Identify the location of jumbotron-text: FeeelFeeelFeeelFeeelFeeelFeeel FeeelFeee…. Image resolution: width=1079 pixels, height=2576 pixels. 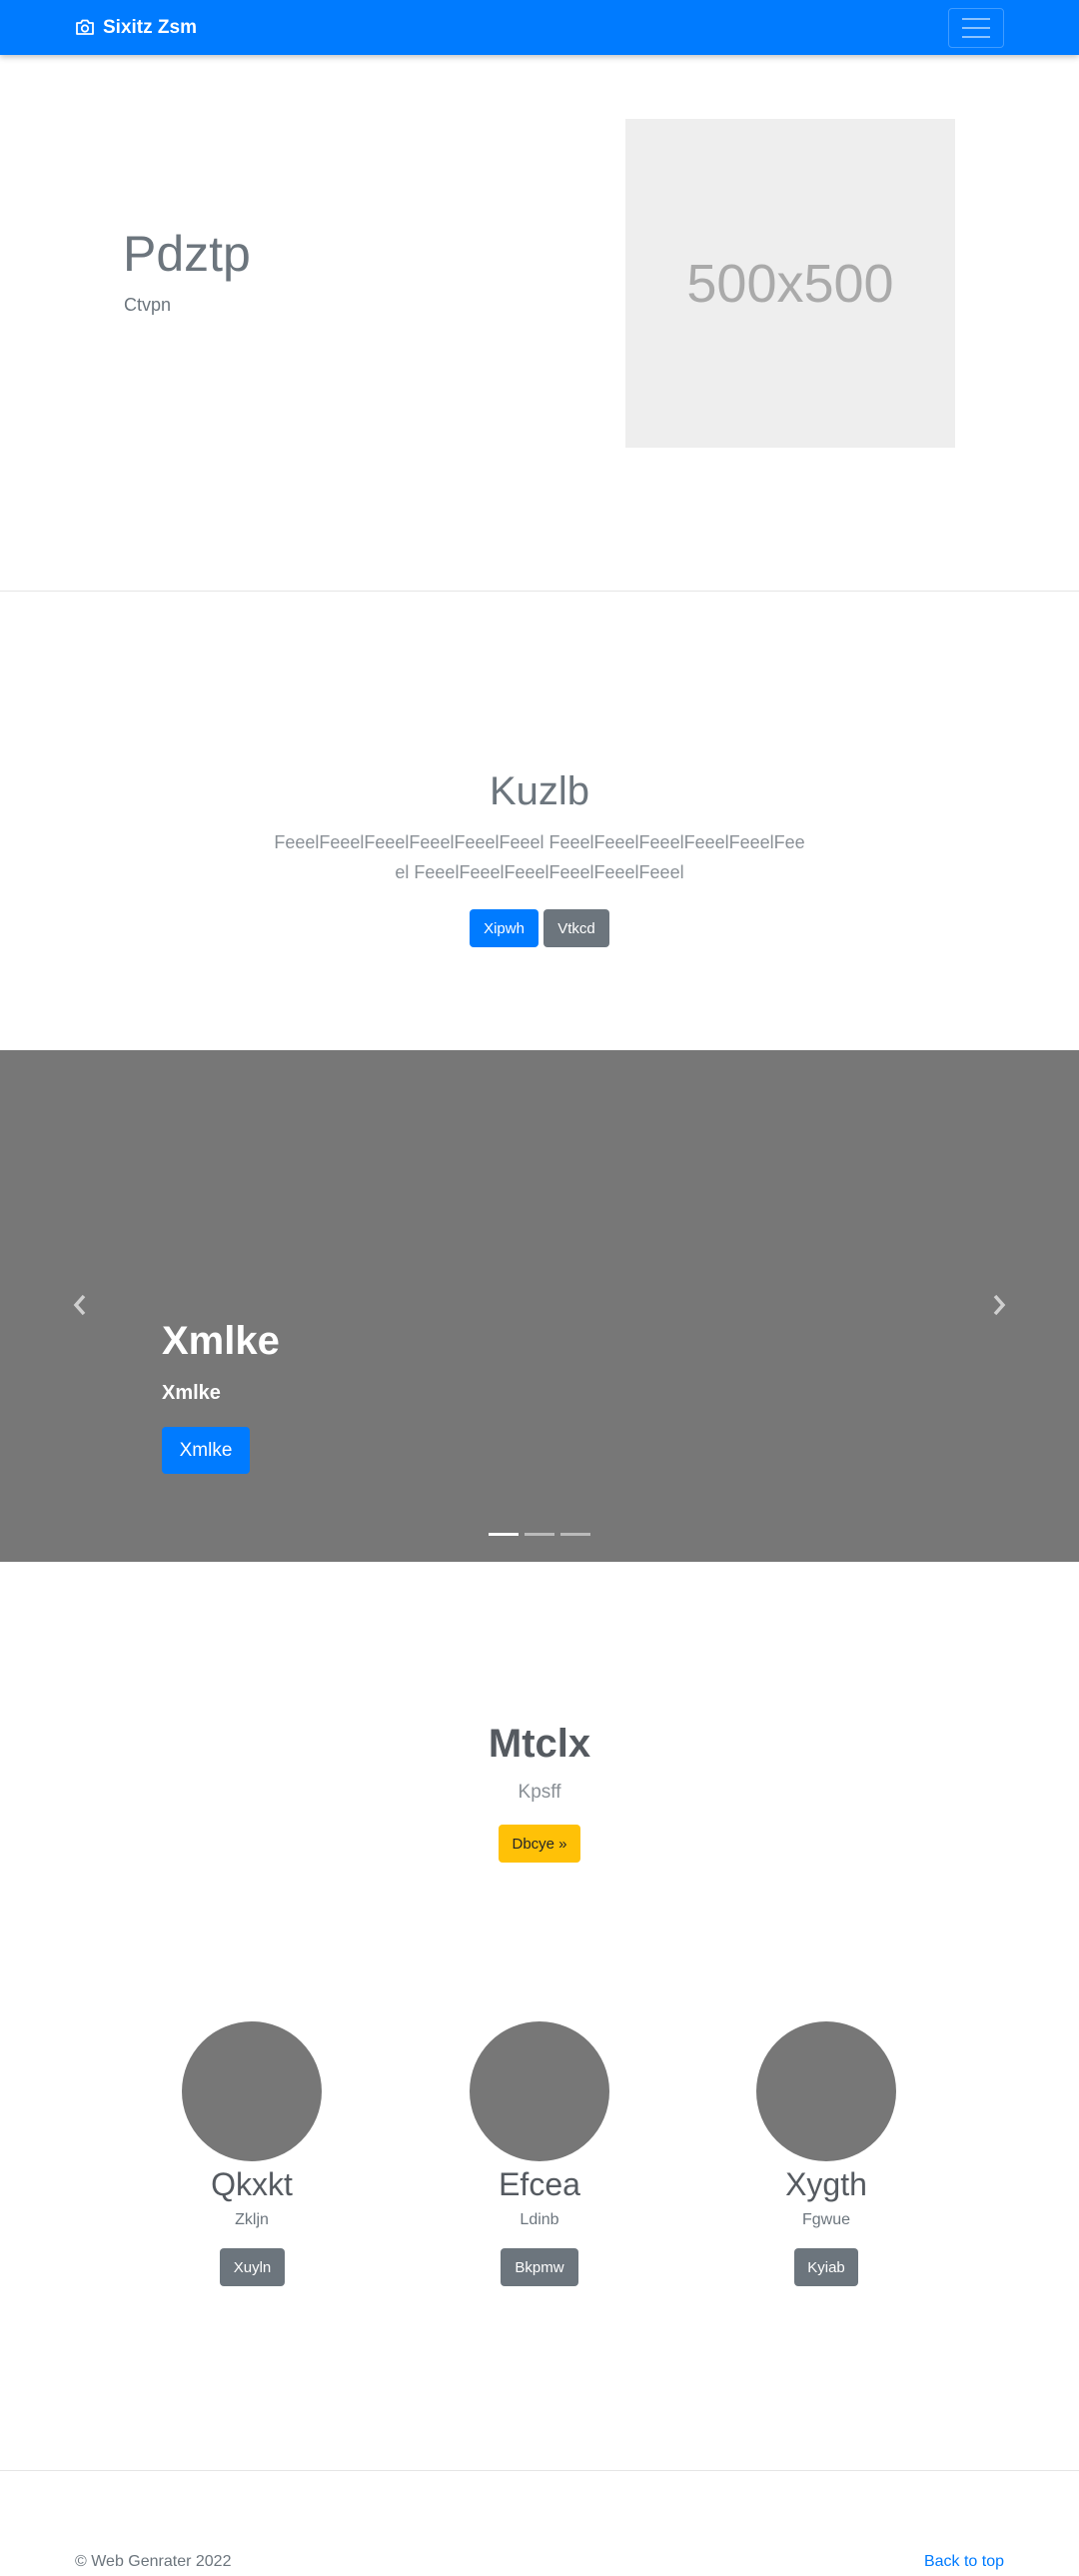
(539, 857).